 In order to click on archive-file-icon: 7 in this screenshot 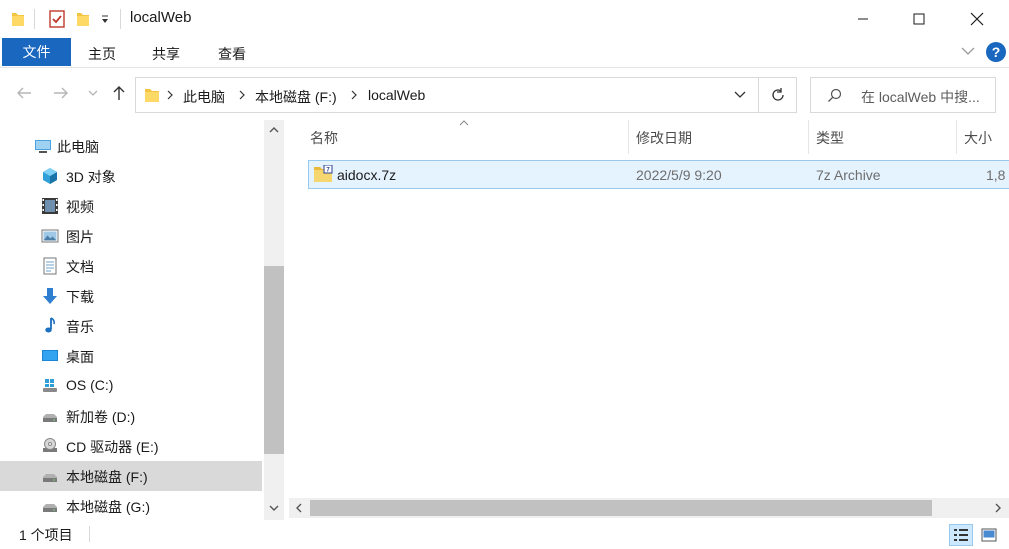, I will do `click(323, 174)`.